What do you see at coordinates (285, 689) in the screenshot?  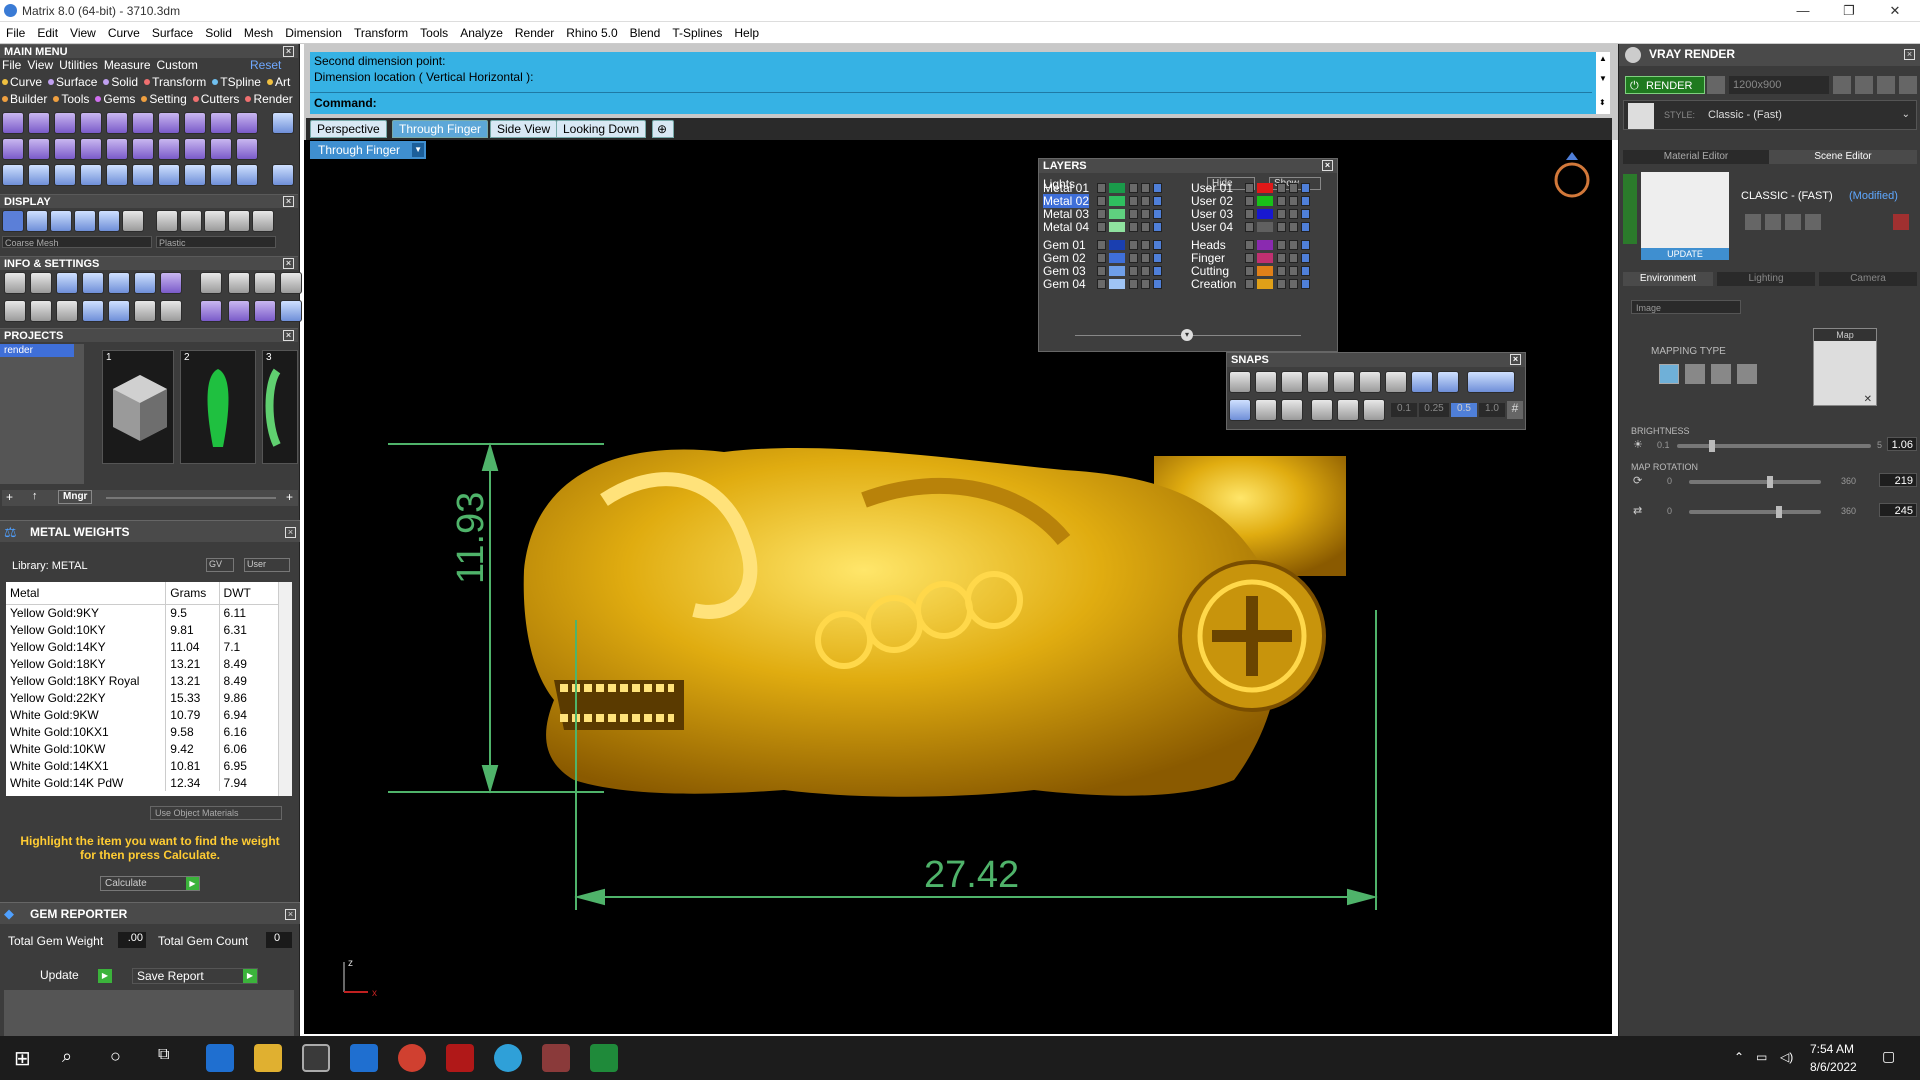 I see `table-scrollbar` at bounding box center [285, 689].